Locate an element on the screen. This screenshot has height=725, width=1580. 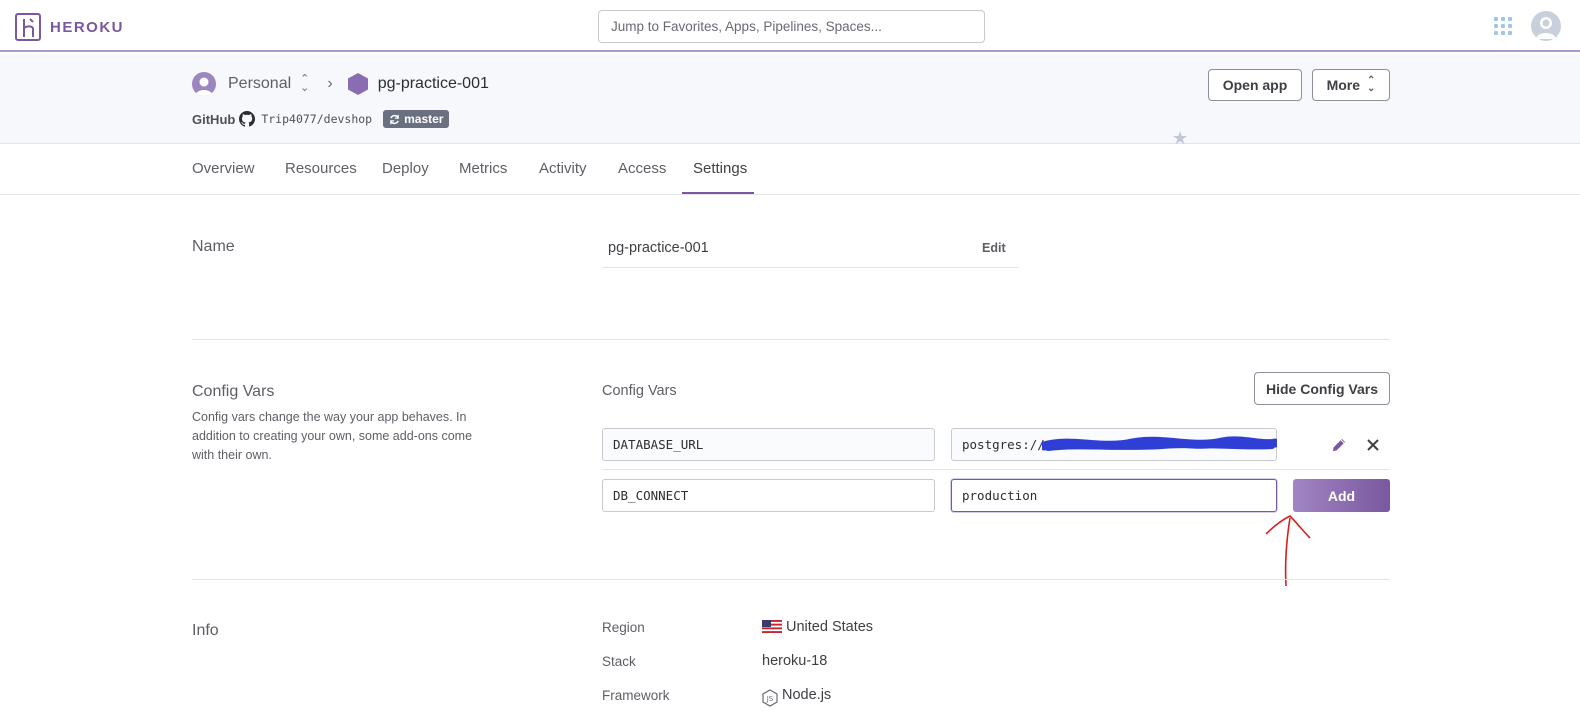
tab-access: Access is located at coordinates (642, 168).